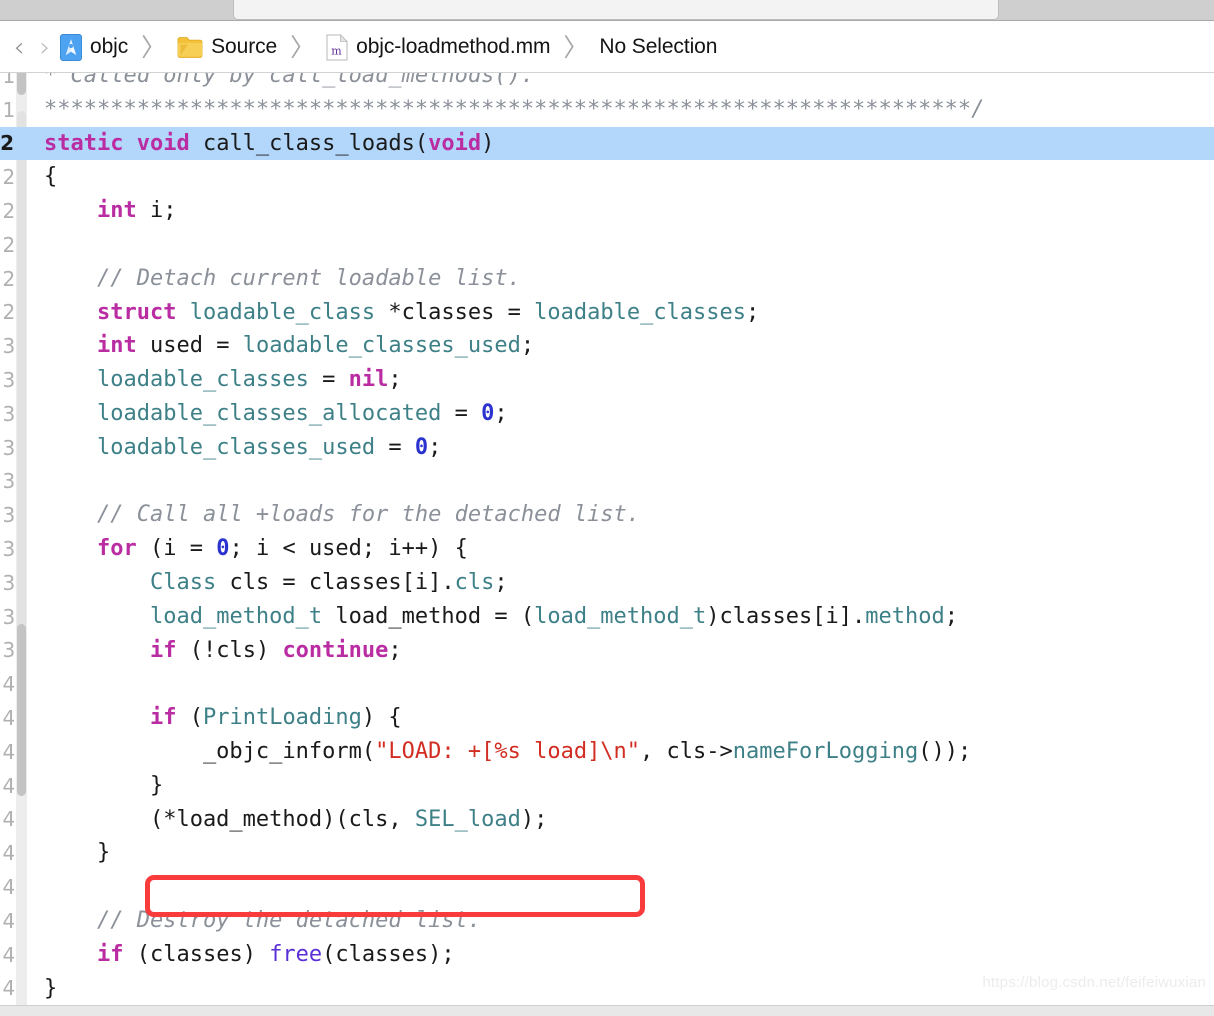 This screenshot has height=1016, width=1214. What do you see at coordinates (607, 143) in the screenshot?
I see `code-line-selected: 24 static void call_class_loads(void)` at bounding box center [607, 143].